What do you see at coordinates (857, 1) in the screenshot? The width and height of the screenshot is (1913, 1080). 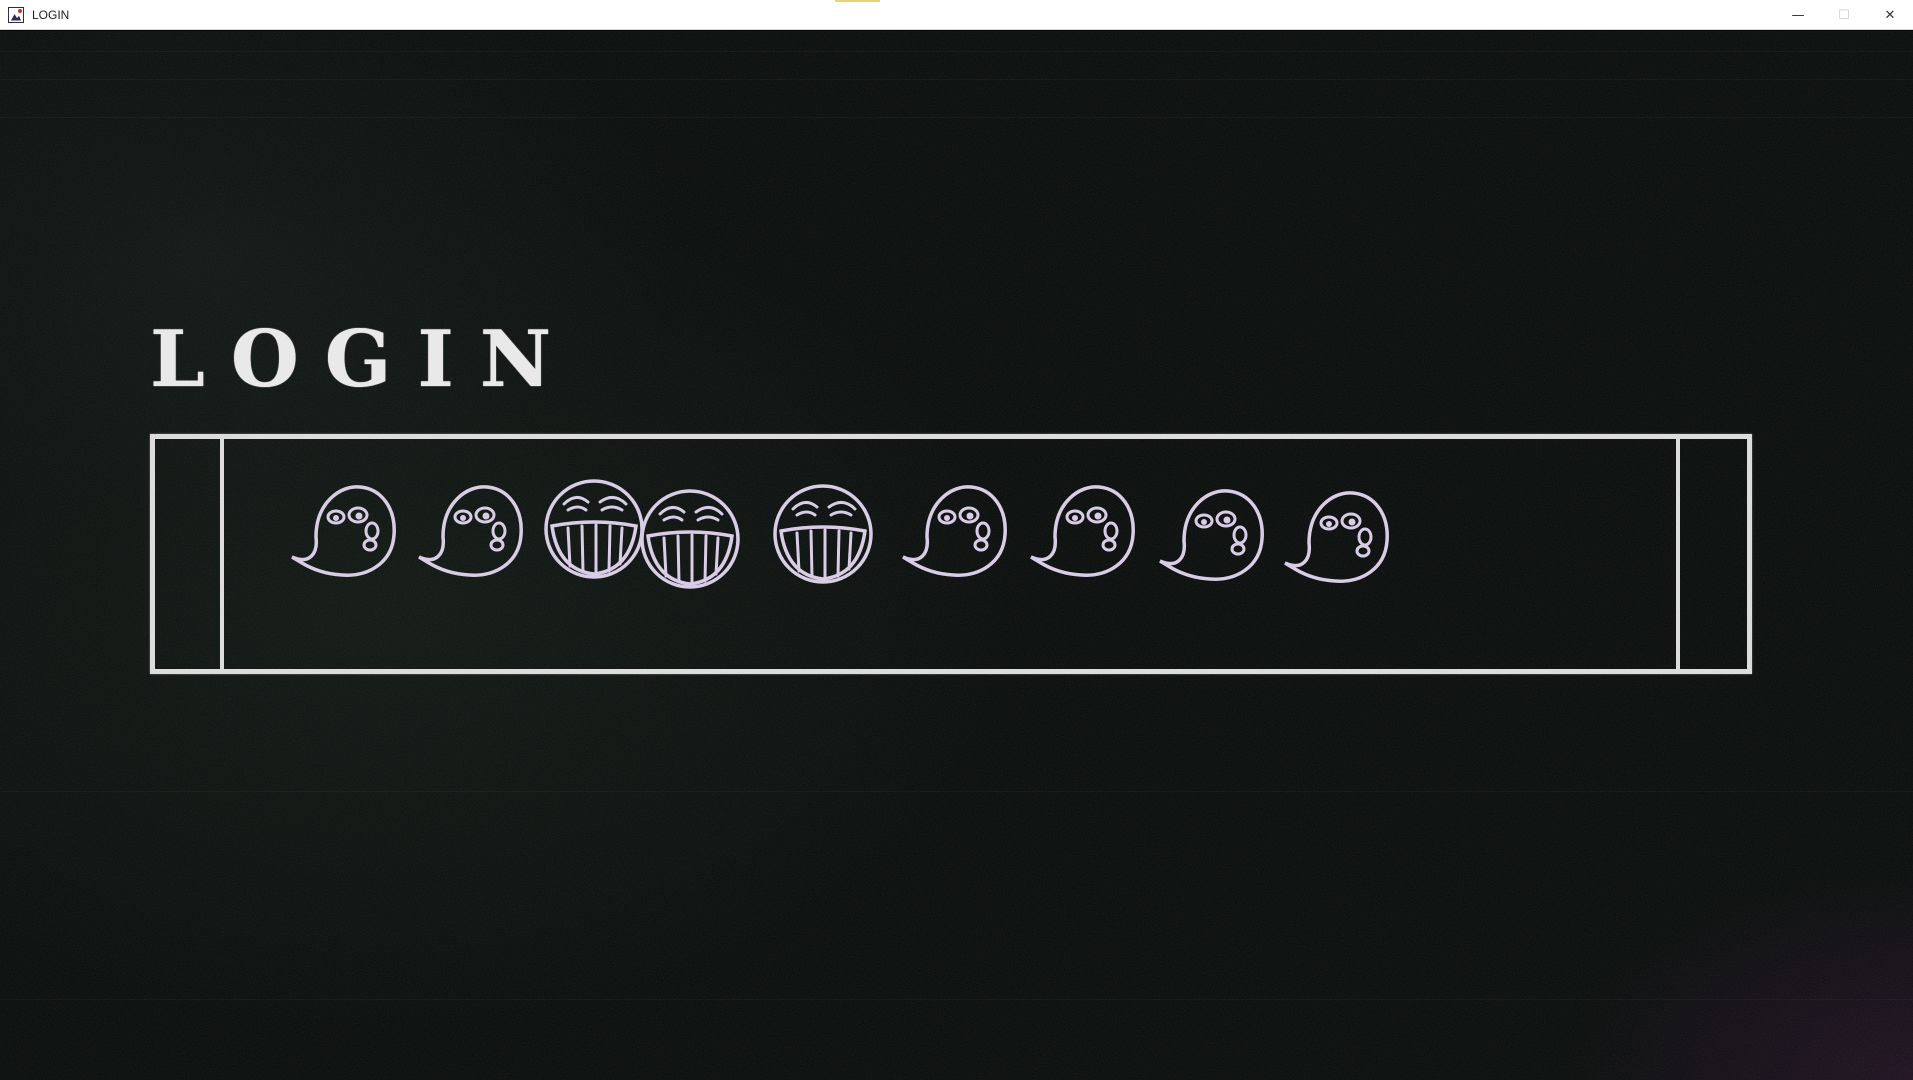 I see `title-accent-line` at bounding box center [857, 1].